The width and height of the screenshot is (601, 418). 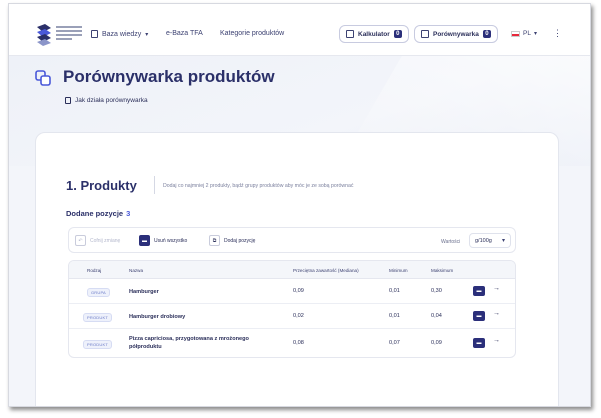 I want to click on calculator-icon, so click(x=350, y=34).